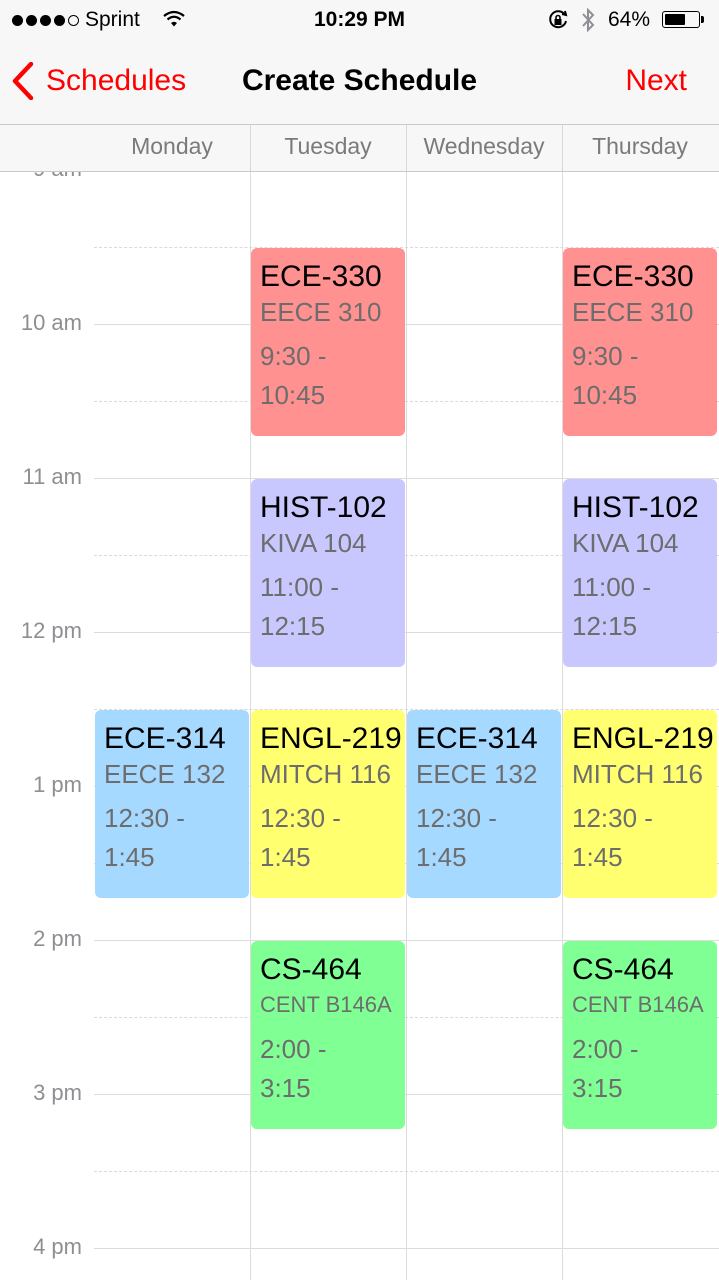  What do you see at coordinates (41, 177) in the screenshot?
I see `time-label: 9 am` at bounding box center [41, 177].